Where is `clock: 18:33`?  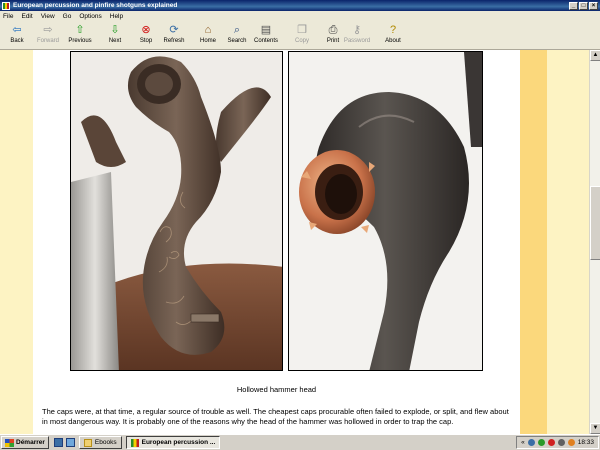
clock: 18:33 is located at coordinates (586, 442).